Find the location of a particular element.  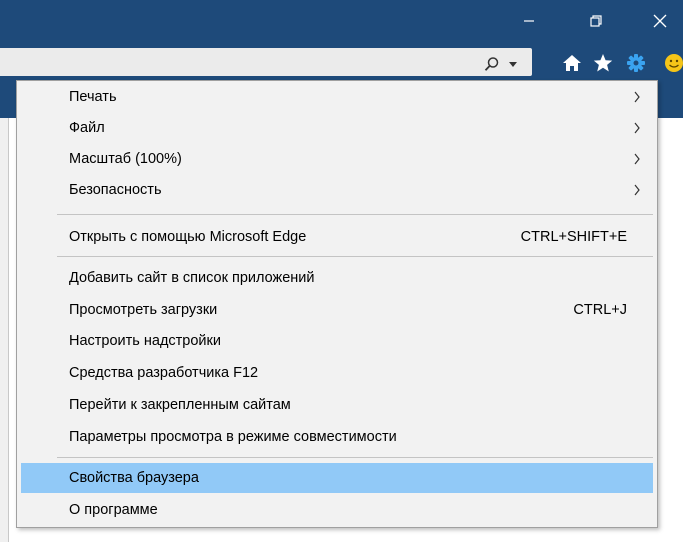

menu-item-label: Безопасность is located at coordinates (115, 190).